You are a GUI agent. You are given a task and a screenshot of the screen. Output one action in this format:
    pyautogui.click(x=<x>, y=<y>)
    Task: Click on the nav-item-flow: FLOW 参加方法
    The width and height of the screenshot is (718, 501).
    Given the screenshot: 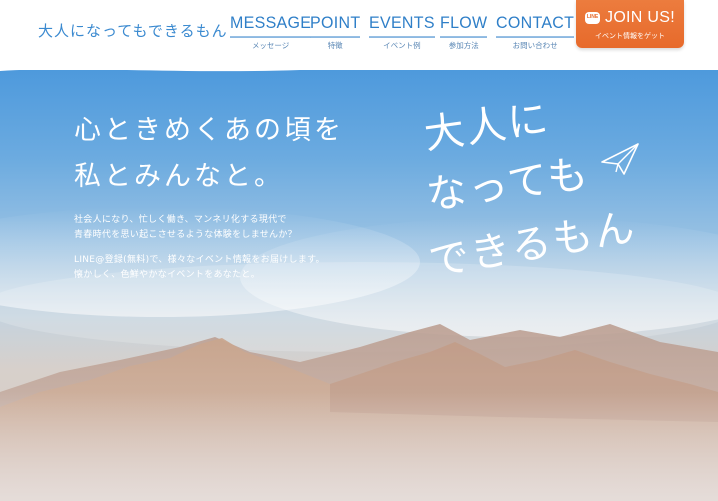 What is the action you would take?
    pyautogui.click(x=464, y=32)
    